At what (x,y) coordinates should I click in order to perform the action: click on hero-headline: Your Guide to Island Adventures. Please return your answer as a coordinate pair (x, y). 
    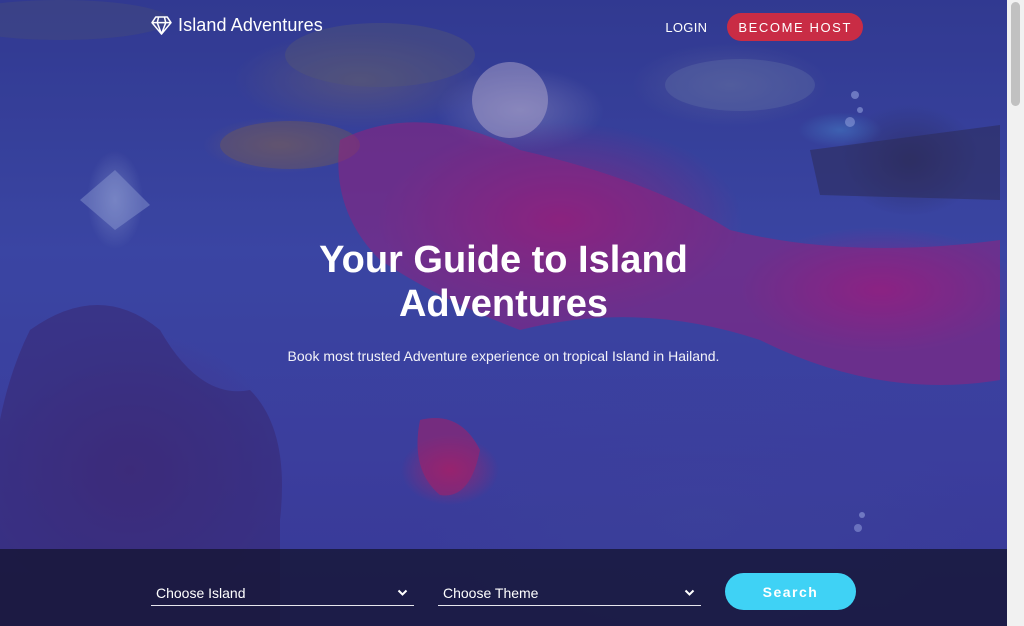
    Looking at the image, I should click on (503, 282).